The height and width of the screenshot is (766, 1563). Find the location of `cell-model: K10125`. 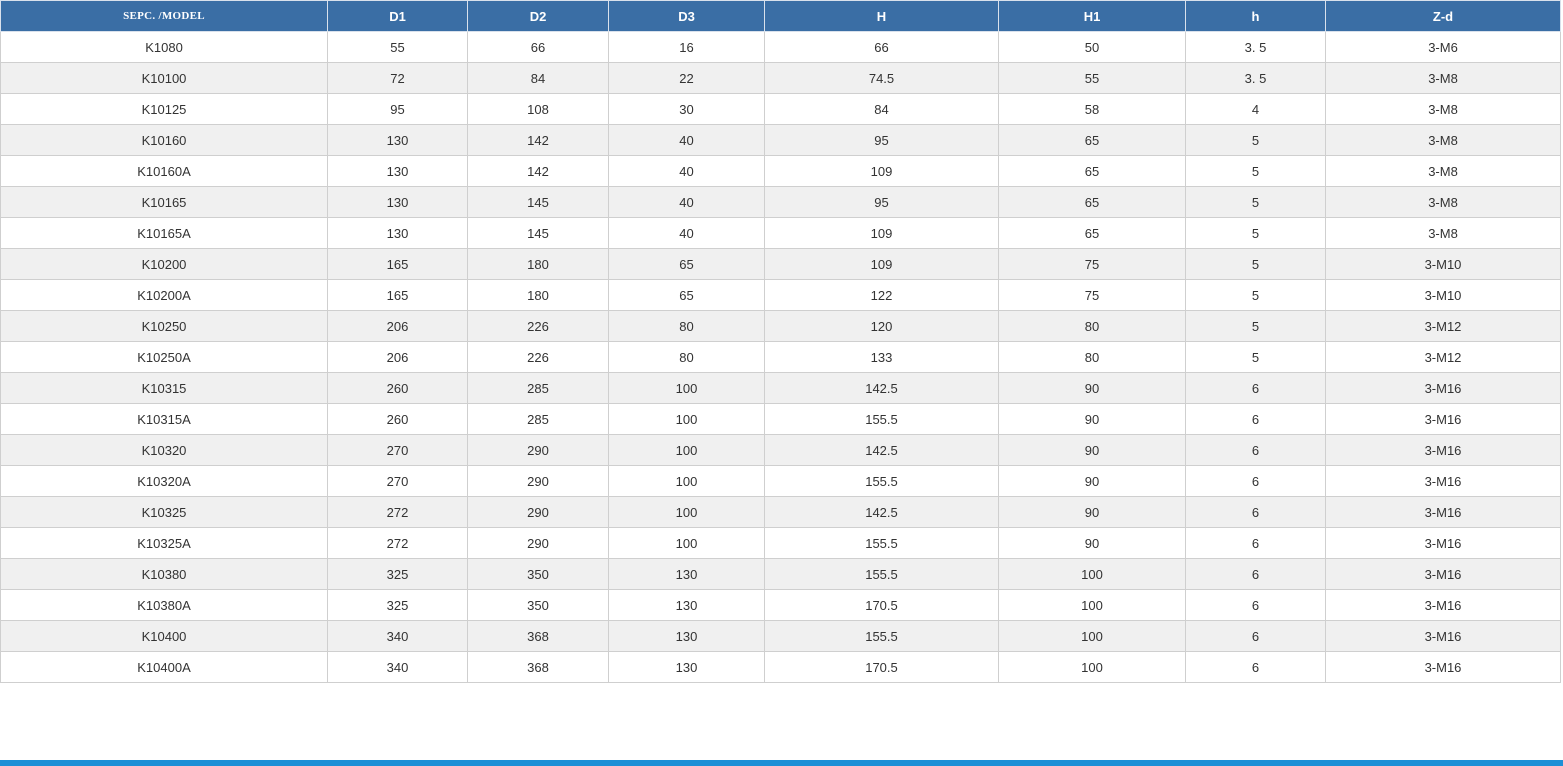

cell-model: K10125 is located at coordinates (164, 109).